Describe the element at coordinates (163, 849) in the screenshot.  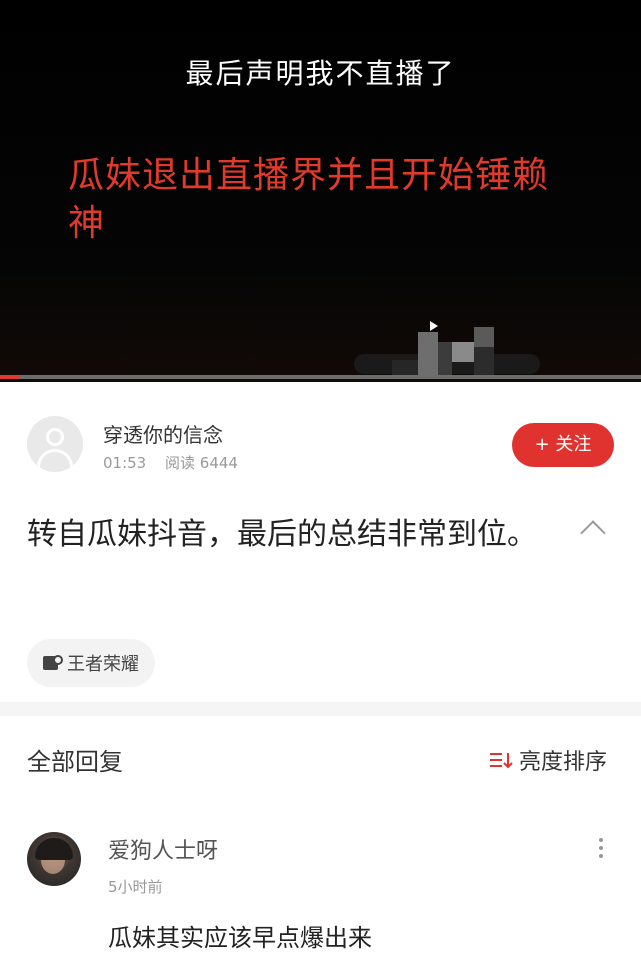
I see `comment-author-name: 爱狗人士呀` at that location.